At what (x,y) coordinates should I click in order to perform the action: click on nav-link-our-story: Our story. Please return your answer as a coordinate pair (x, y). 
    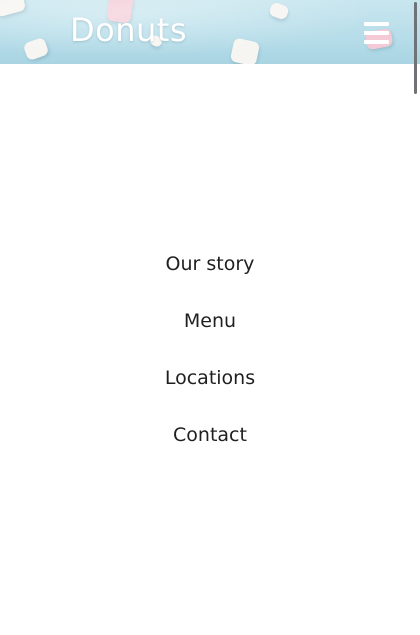
    Looking at the image, I should click on (210, 268).